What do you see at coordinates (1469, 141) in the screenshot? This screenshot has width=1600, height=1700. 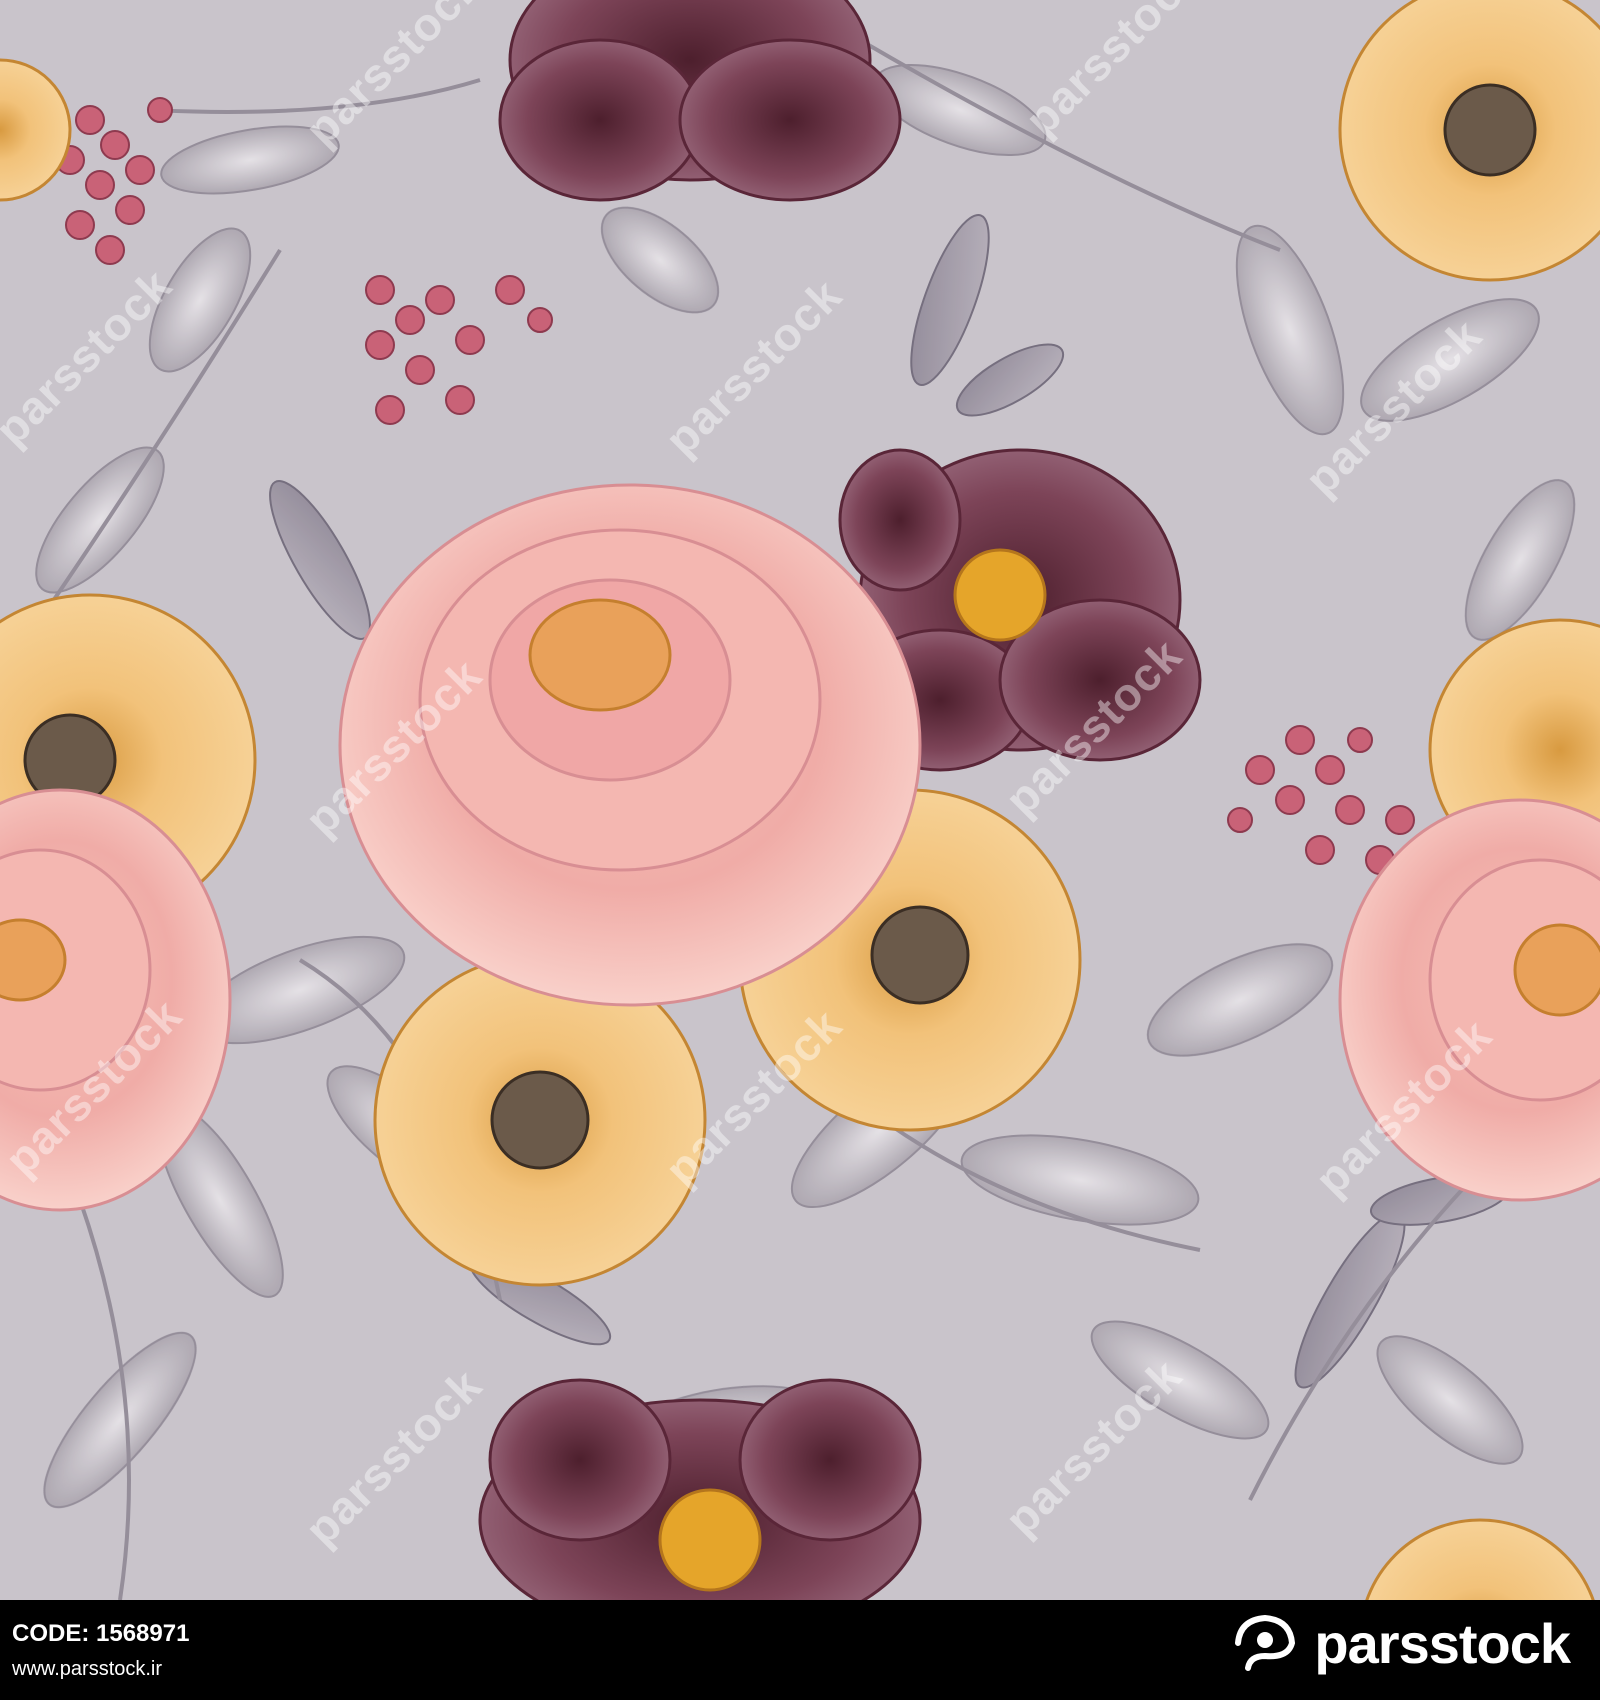 I see `yellow-flower-top-right` at bounding box center [1469, 141].